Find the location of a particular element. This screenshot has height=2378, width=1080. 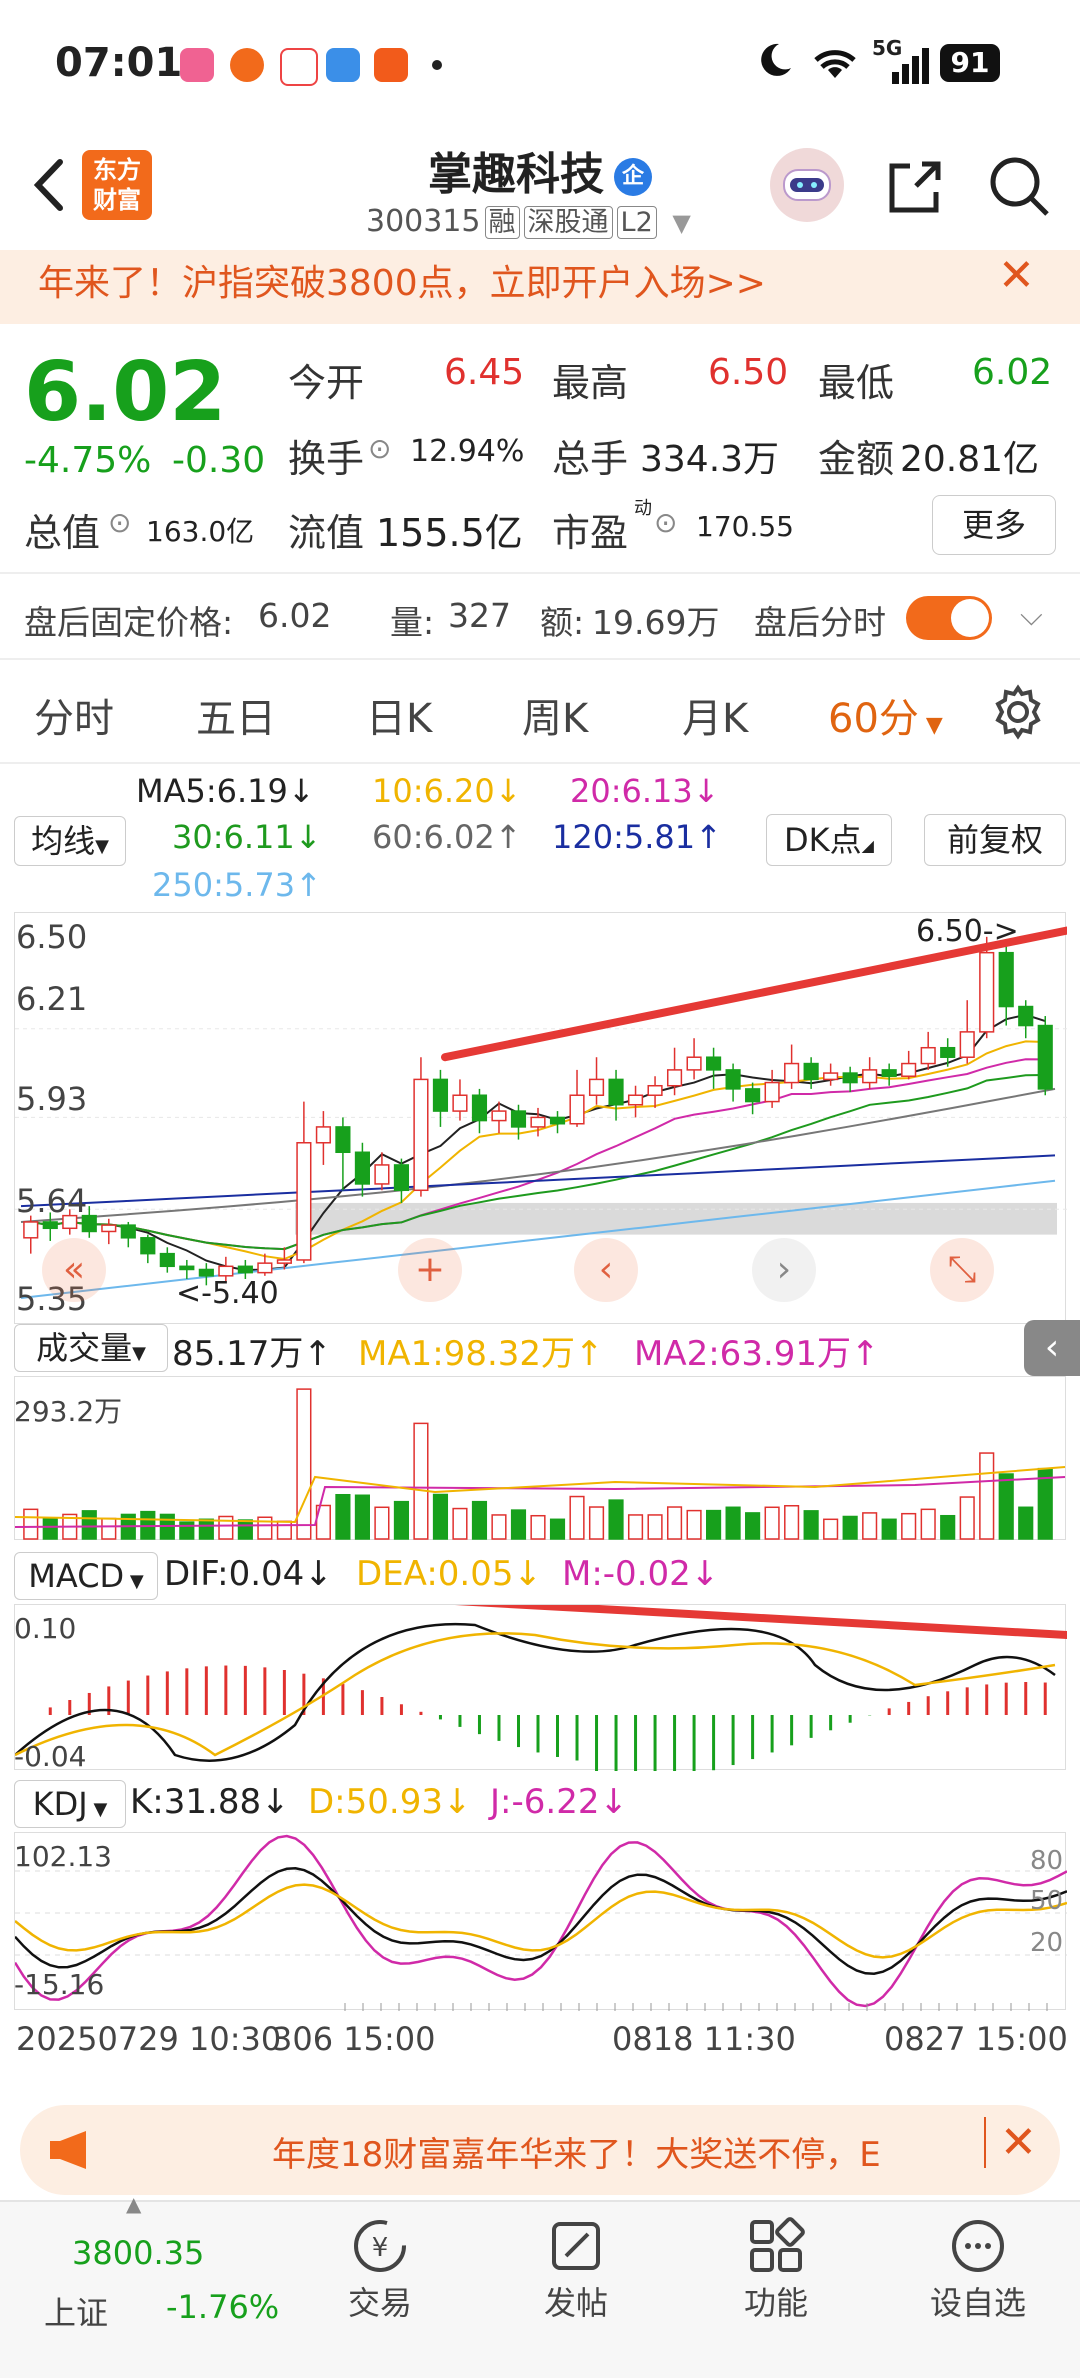

corner-icon: ◢ is located at coordinates (867, 845).